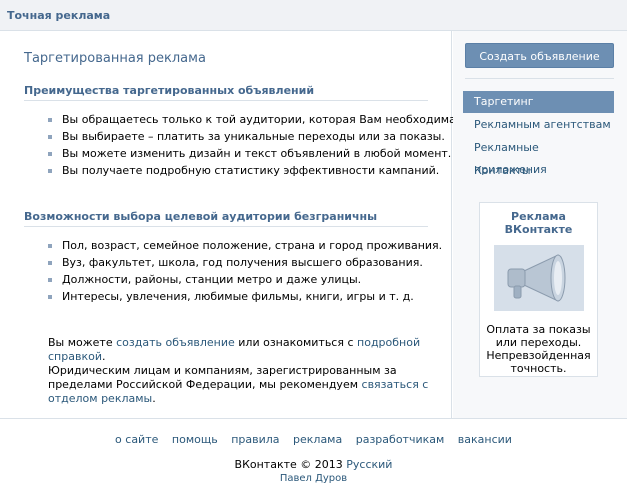 The width and height of the screenshot is (627, 491). I want to click on copyright-line: ВКонтакте © 2013 Русский, so click(313, 464).